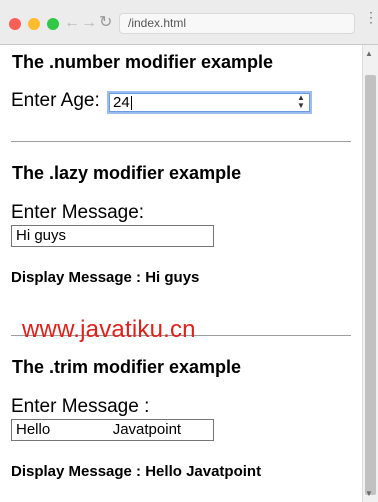 Image resolution: width=378 pixels, height=502 pixels. Describe the element at coordinates (301, 102) in the screenshot. I see `number-spinner-icon: ▲ ▼` at that location.